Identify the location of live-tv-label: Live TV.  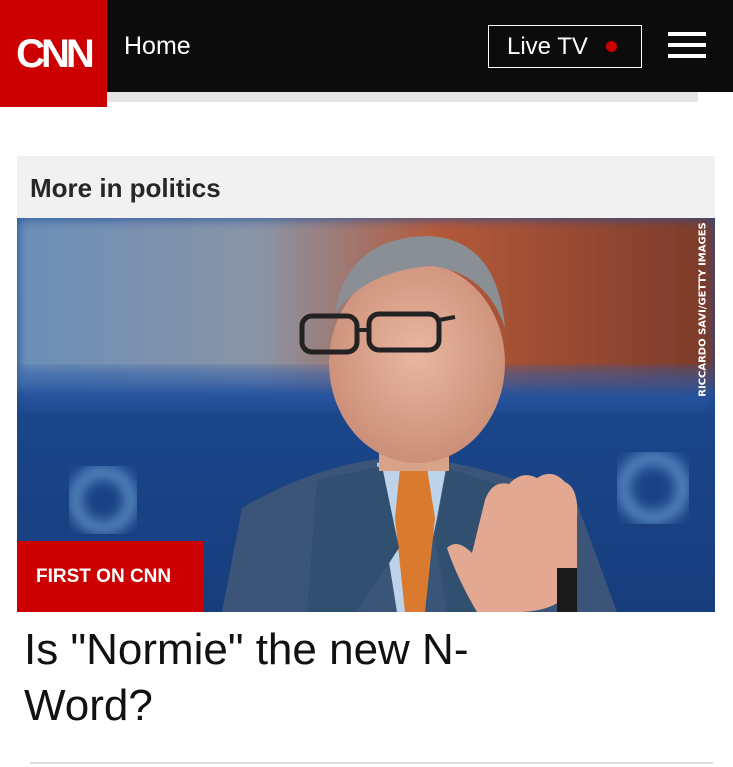
(547, 46).